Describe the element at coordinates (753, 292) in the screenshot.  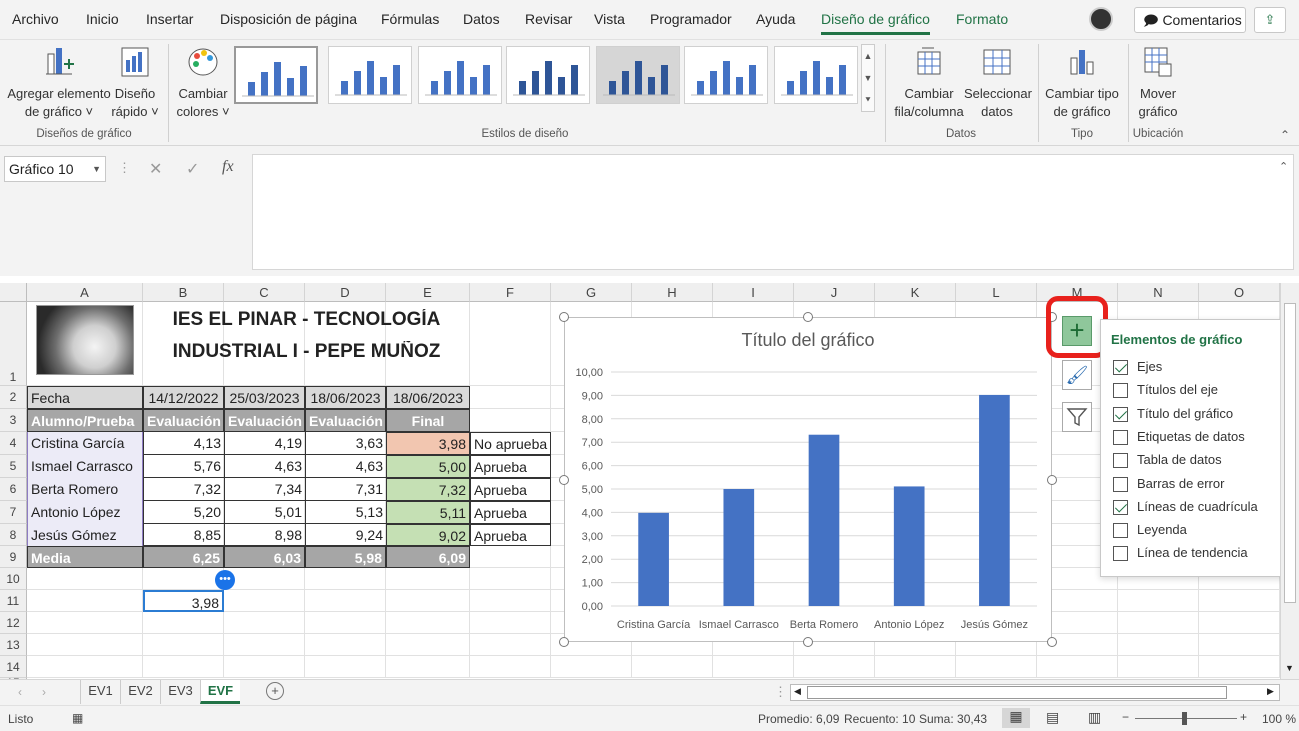
I see `column-header: I` at that location.